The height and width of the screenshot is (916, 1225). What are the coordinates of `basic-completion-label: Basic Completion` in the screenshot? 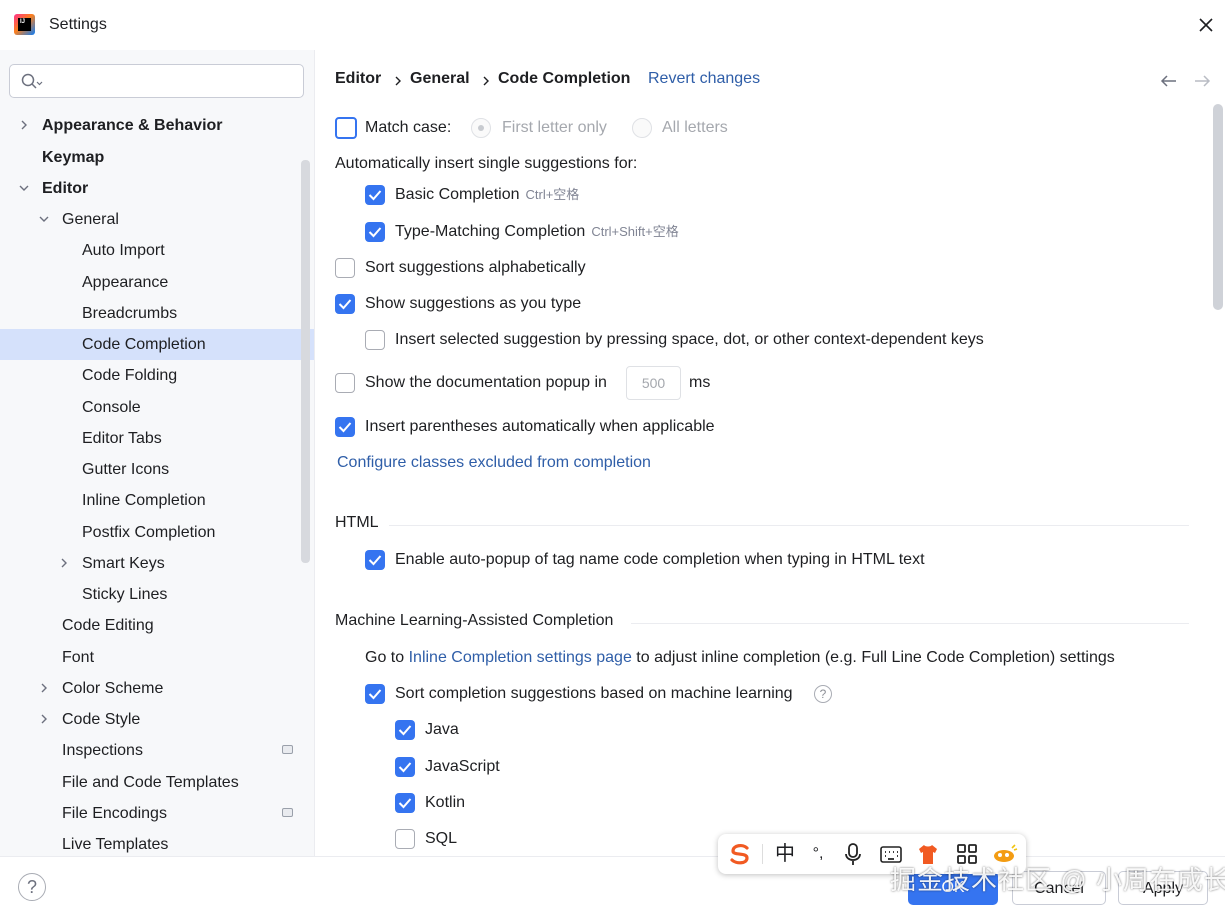 It's located at (457, 194).